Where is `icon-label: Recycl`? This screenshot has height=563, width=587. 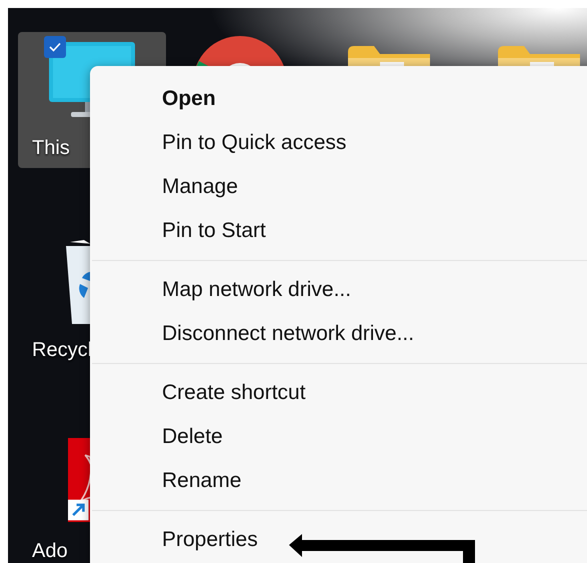
icon-label: Recycl is located at coordinates (62, 350).